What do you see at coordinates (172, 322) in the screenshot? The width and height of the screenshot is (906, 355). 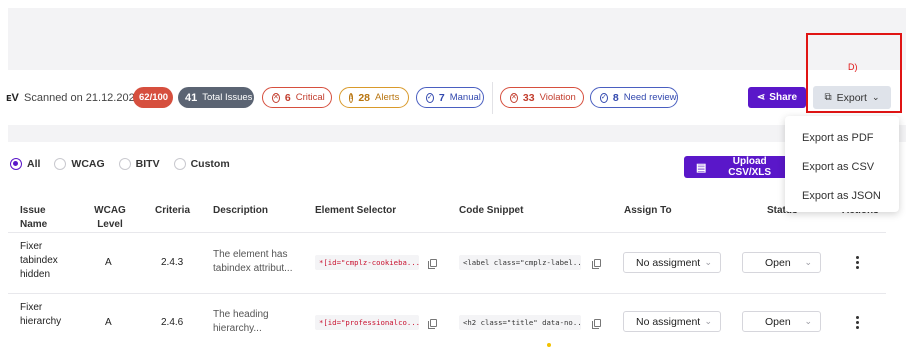 I see `criteria: 2.4.6` at bounding box center [172, 322].